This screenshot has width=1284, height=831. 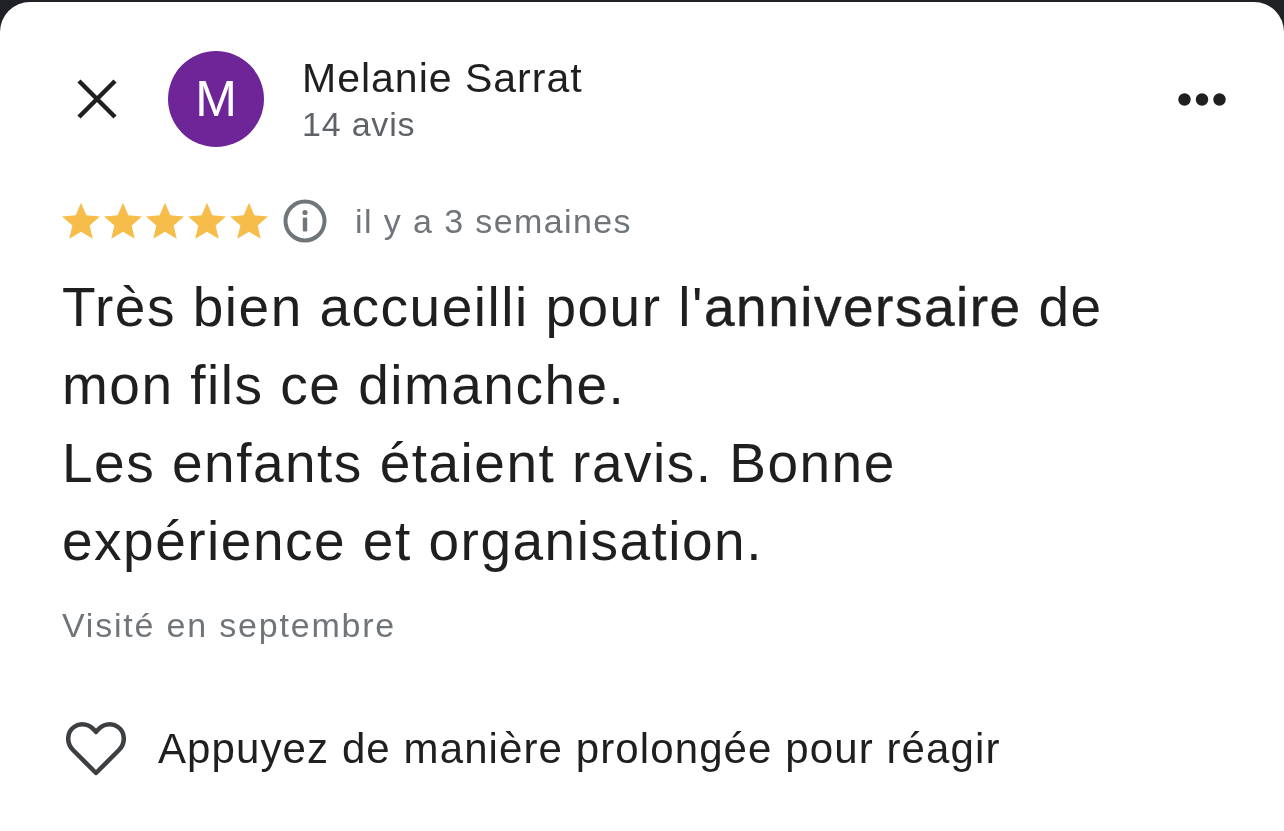 I want to click on review-text: Les enfants étaient ravis. Bonne expérience et organisation., so click(x=479, y=502).